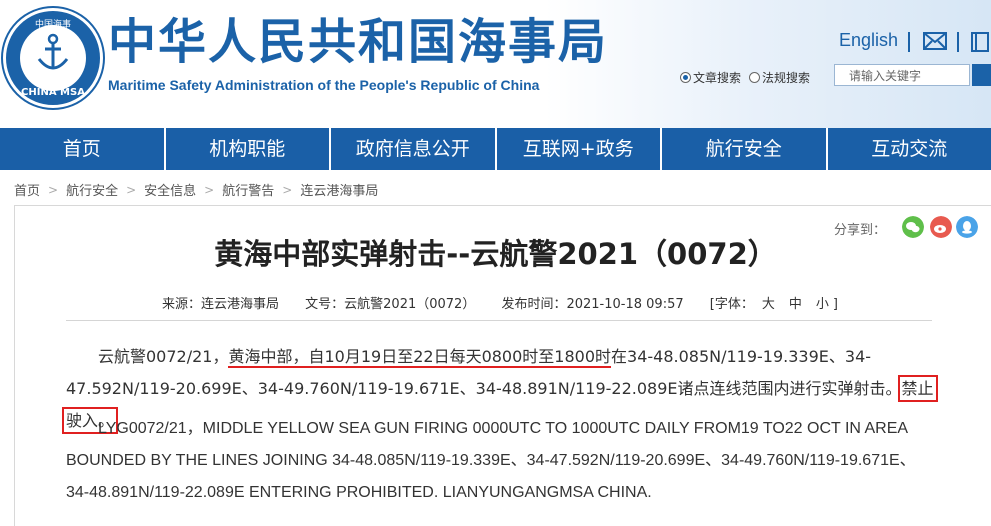 Image resolution: width=991 pixels, height=526 pixels. What do you see at coordinates (835, 304) in the screenshot?
I see `font-size-close: ]` at bounding box center [835, 304].